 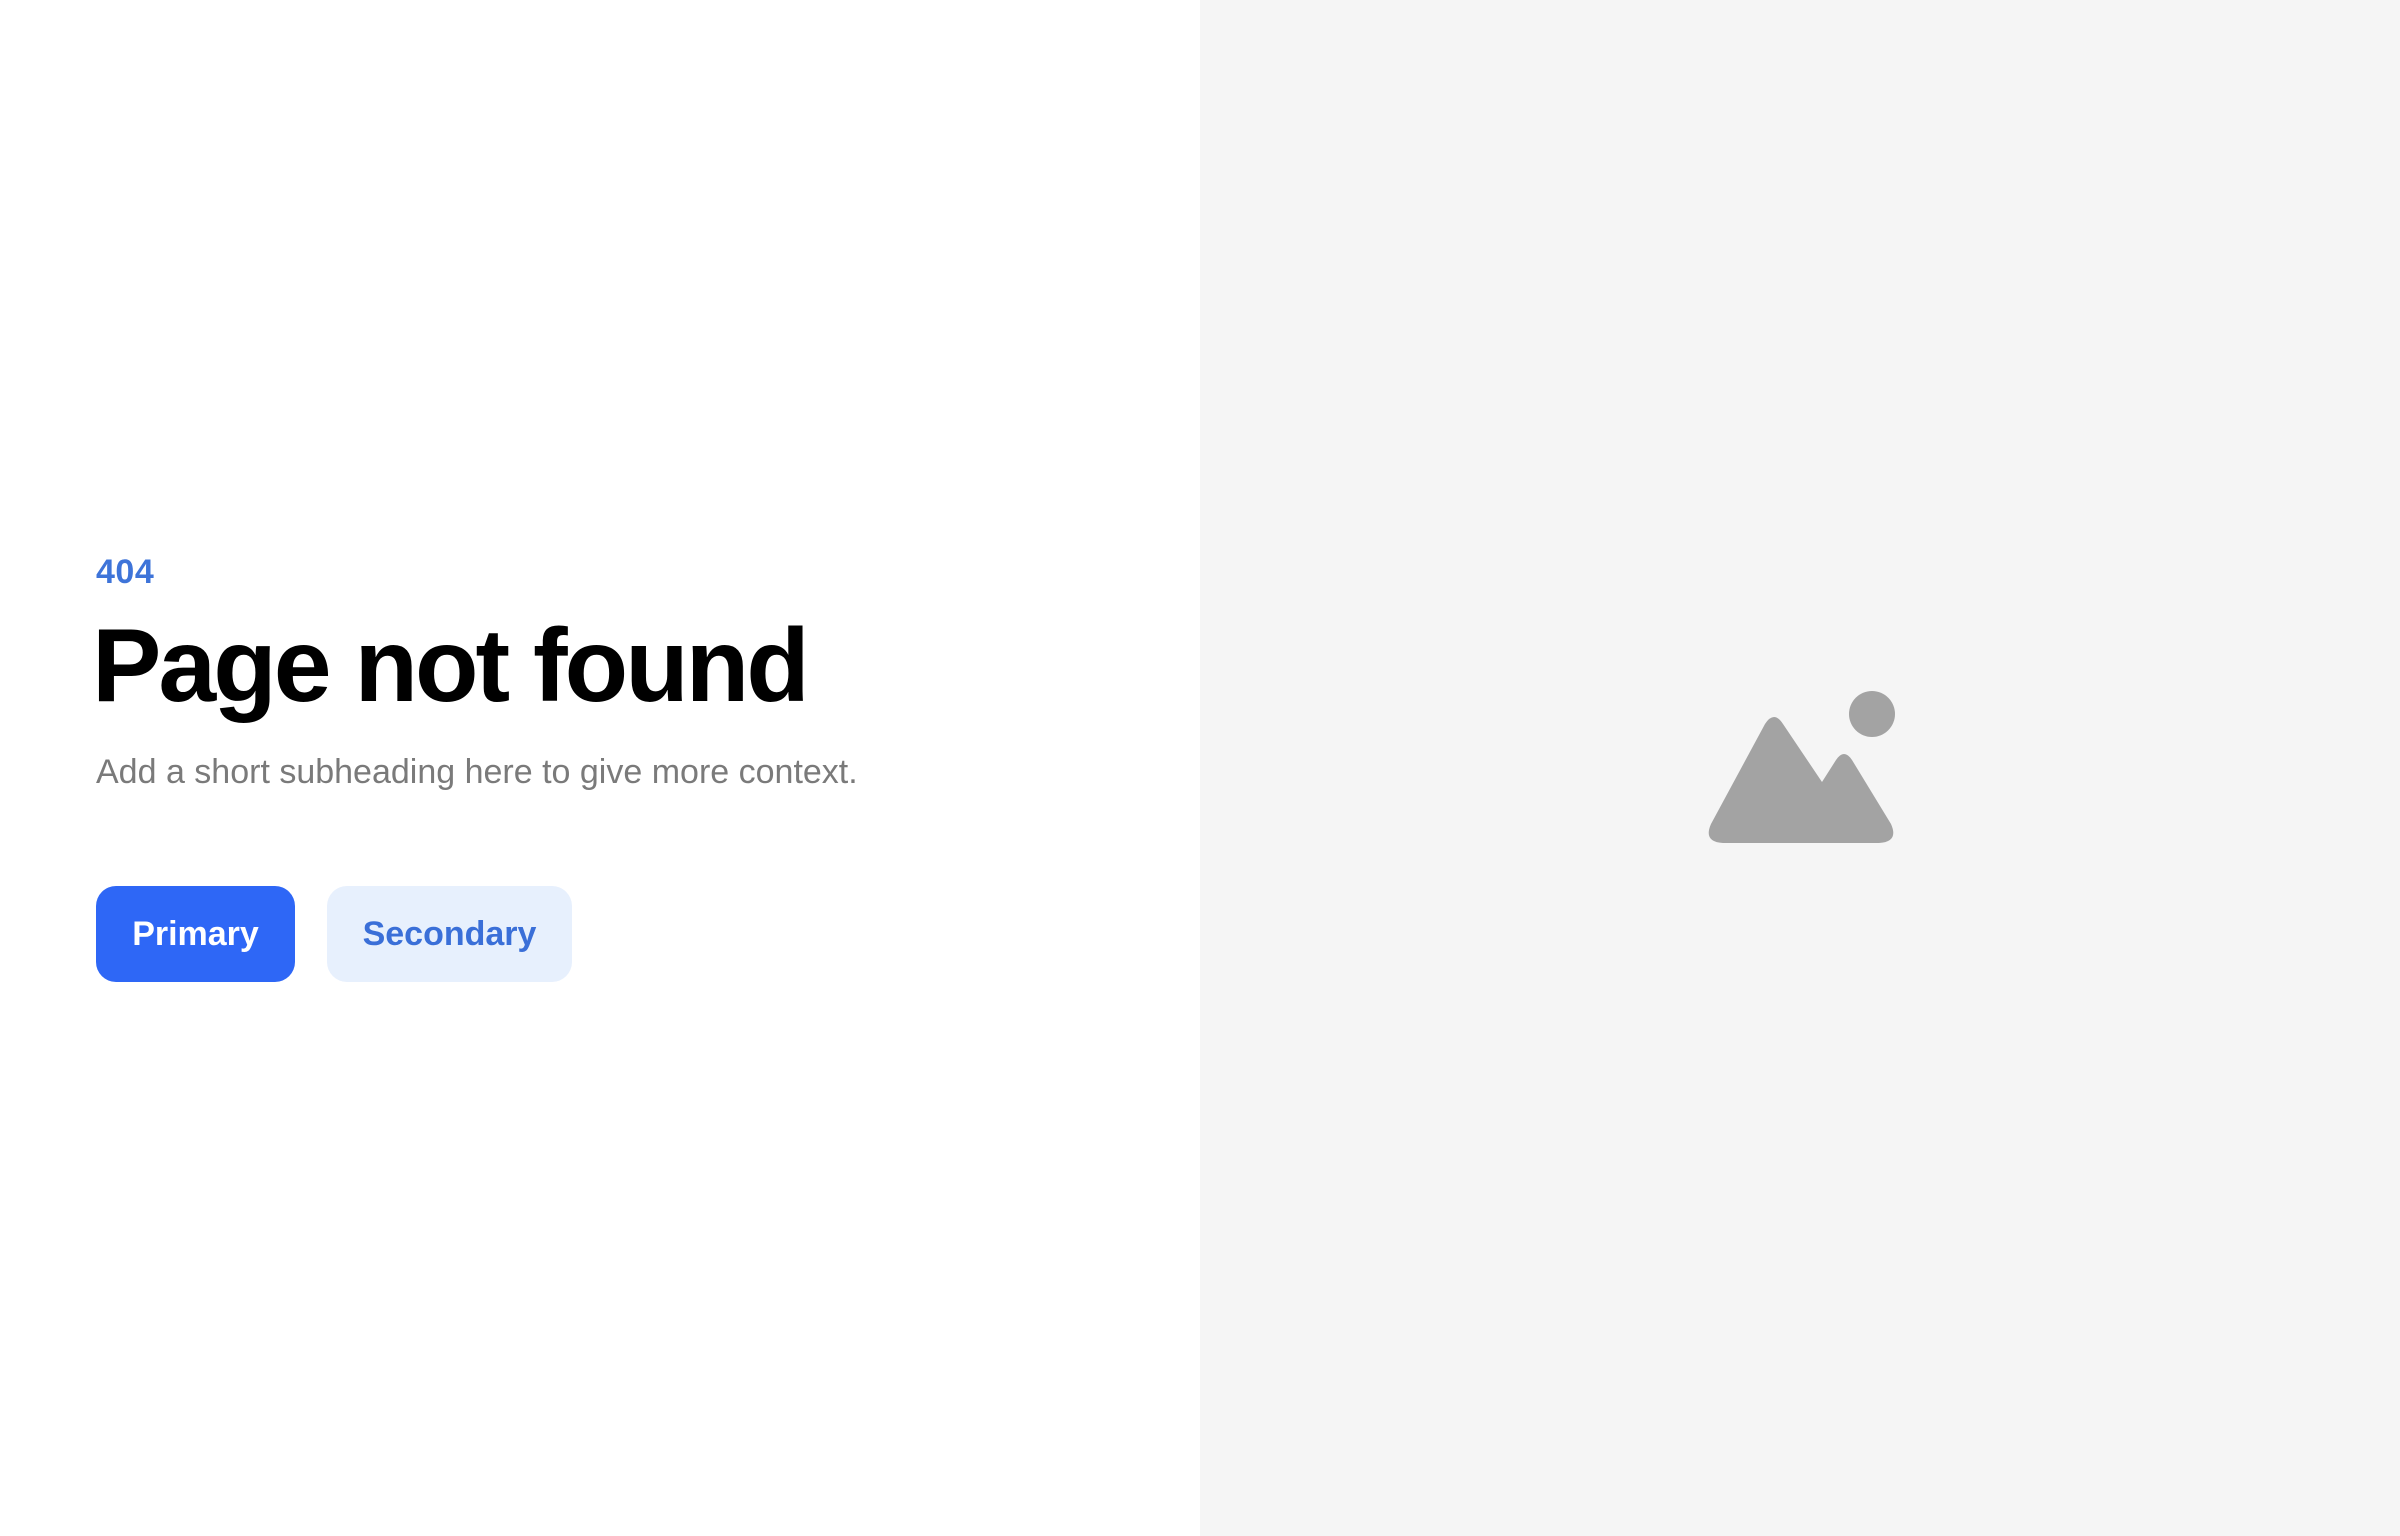 I want to click on action-buttons: Primary Secondary, so click(x=596, y=934).